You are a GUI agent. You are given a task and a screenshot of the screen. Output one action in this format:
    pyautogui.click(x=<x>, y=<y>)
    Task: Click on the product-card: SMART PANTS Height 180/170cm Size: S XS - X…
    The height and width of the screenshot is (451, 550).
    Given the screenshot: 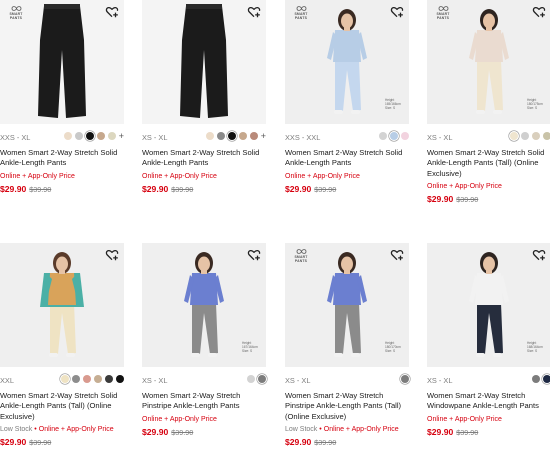 What is the action you would take?
    pyautogui.click(x=347, y=345)
    